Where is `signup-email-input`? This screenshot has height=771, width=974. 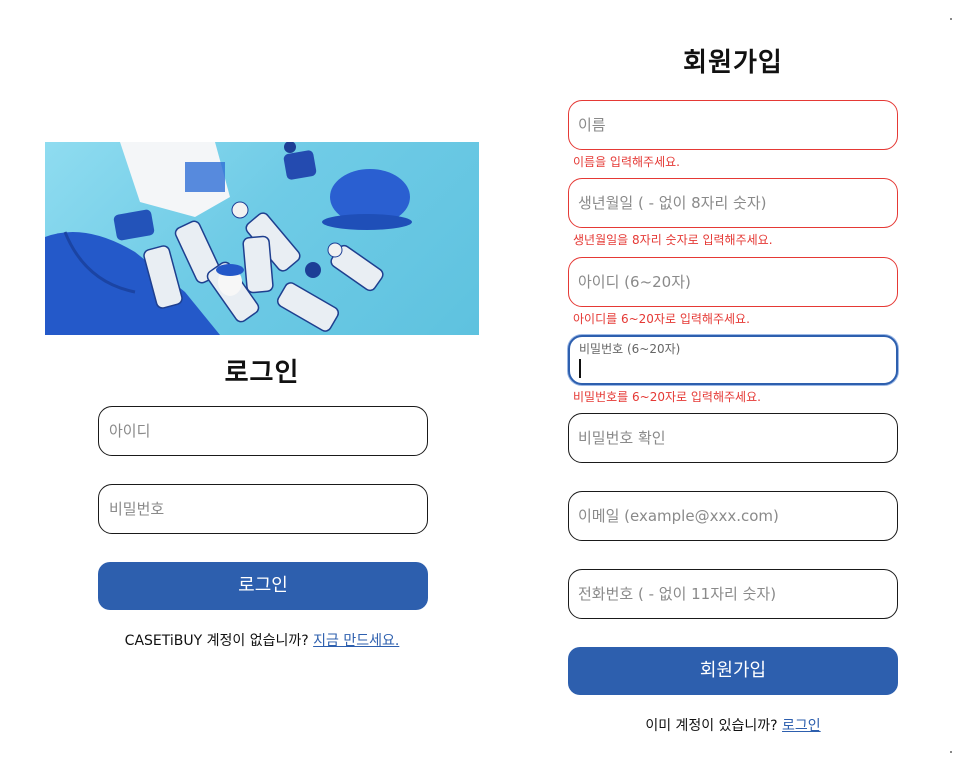
signup-email-input is located at coordinates (733, 516).